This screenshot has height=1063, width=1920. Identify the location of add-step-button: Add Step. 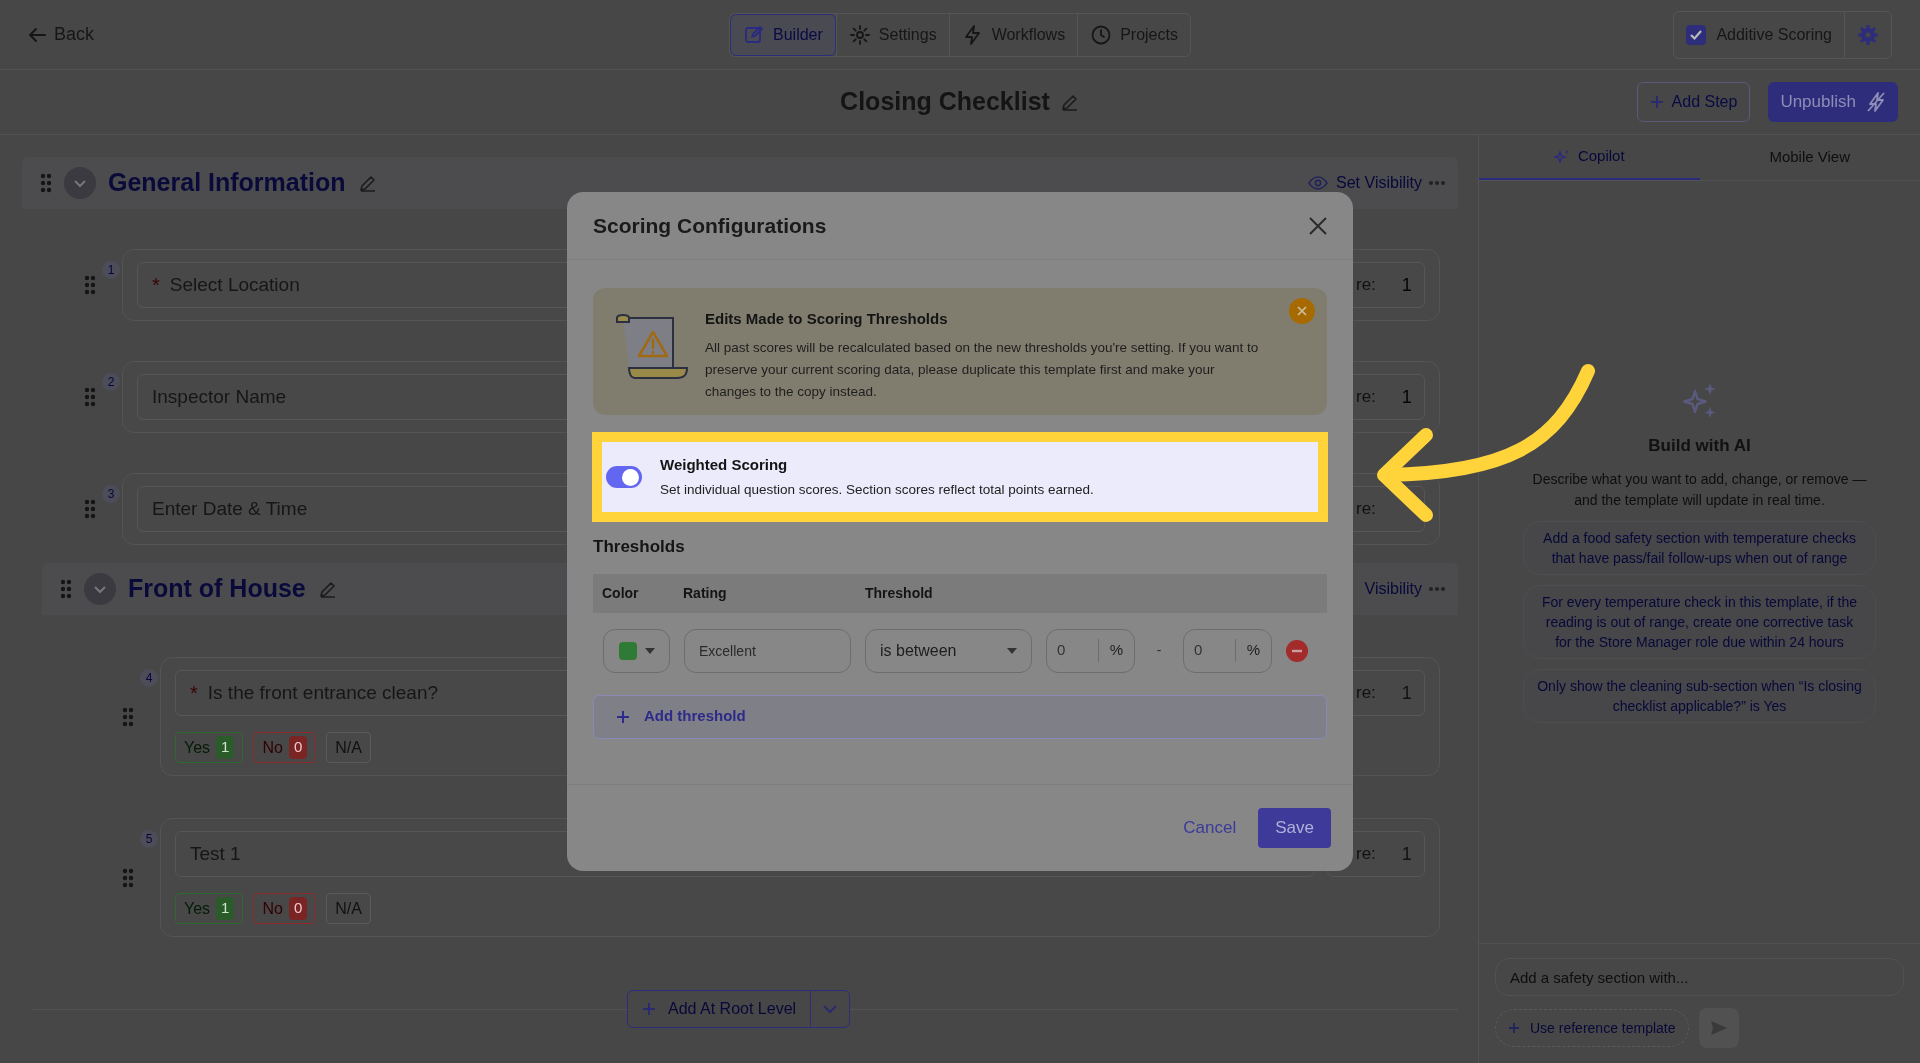
(1693, 102).